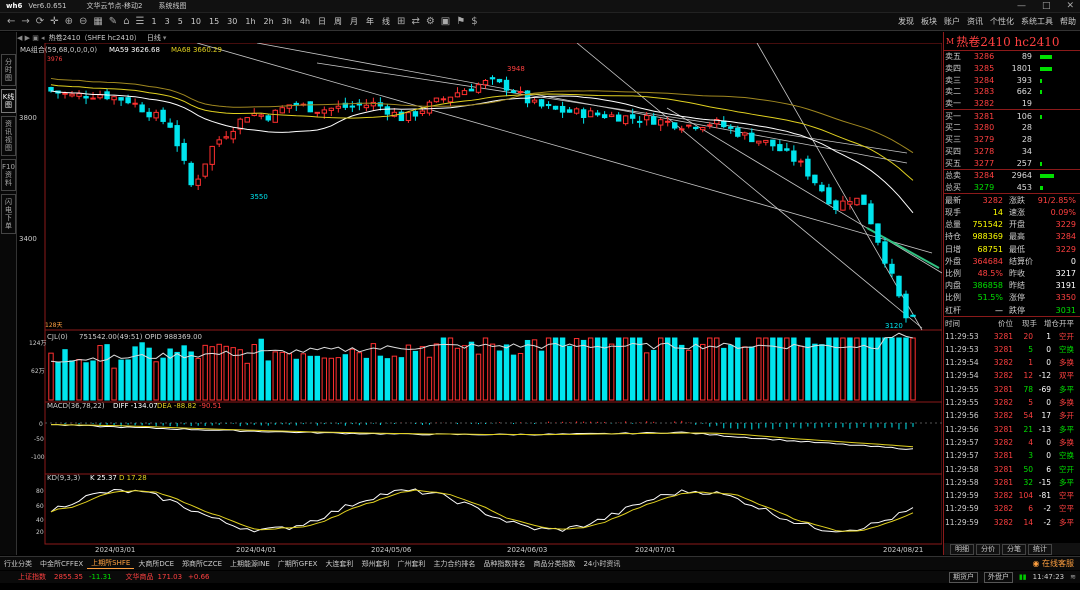  I want to click on tick-row: 11:29:58 3281 50 6 空开, so click(1012, 468).